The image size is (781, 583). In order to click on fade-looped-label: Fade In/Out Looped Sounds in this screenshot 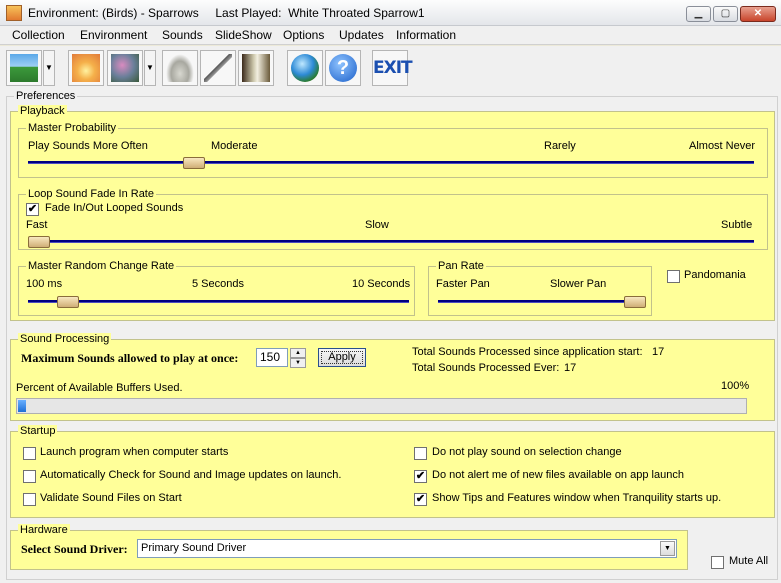, I will do `click(114, 208)`.